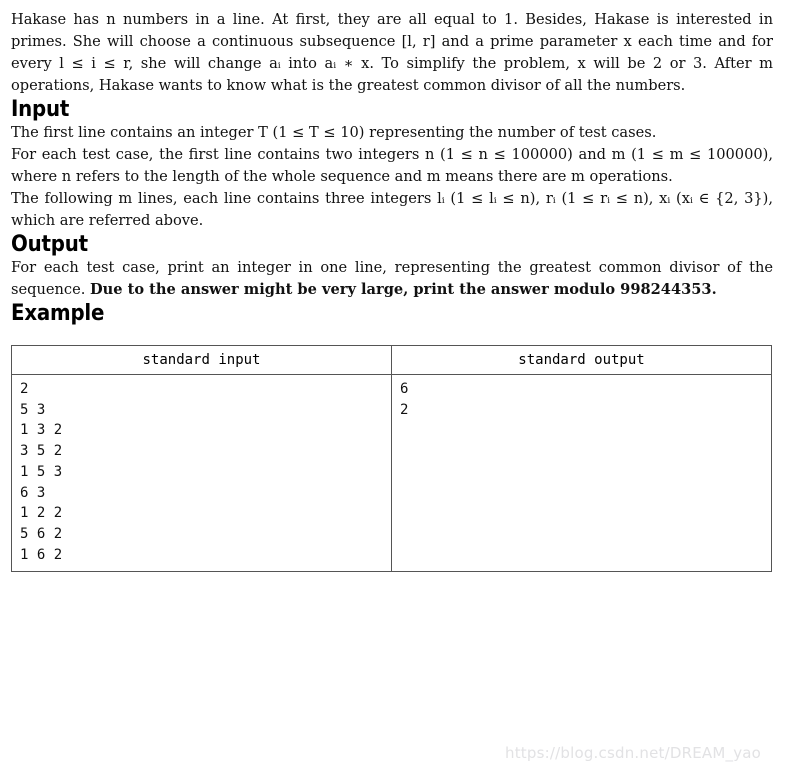 The height and width of the screenshot is (772, 798). What do you see at coordinates (58, 313) in the screenshot?
I see `example-section-heading: Example` at bounding box center [58, 313].